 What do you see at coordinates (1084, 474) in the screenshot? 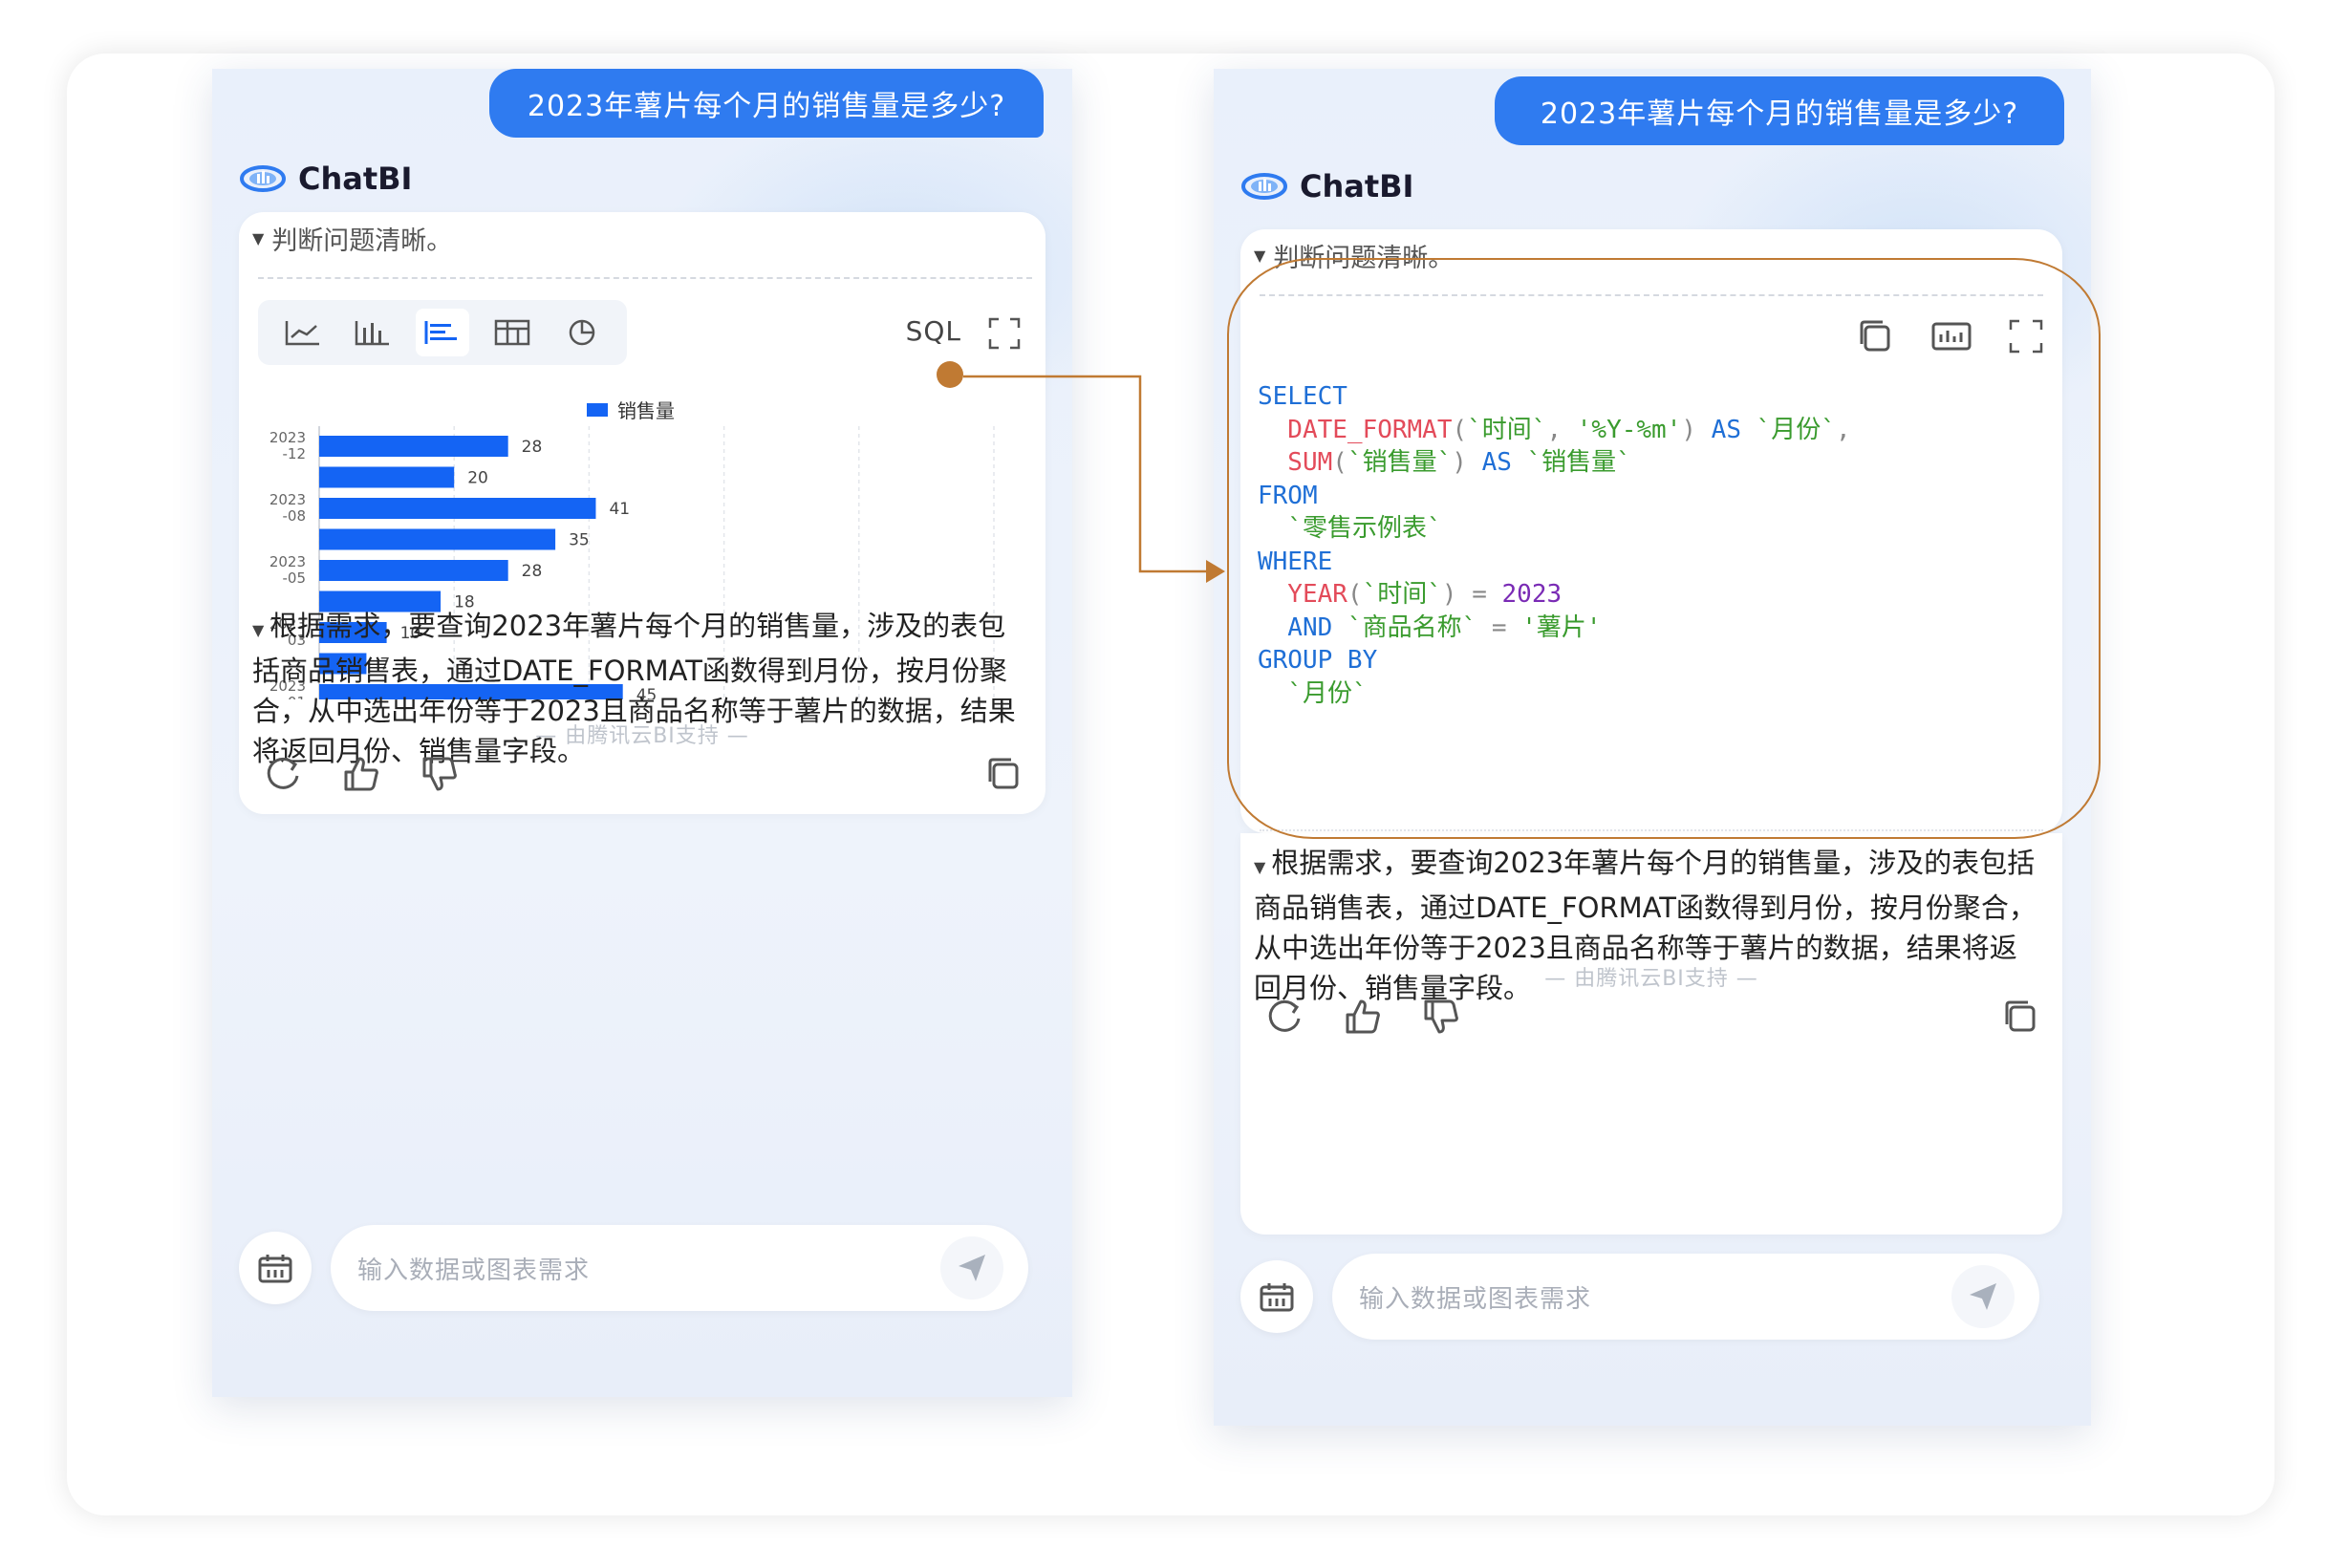
I see `connector-line` at bounding box center [1084, 474].